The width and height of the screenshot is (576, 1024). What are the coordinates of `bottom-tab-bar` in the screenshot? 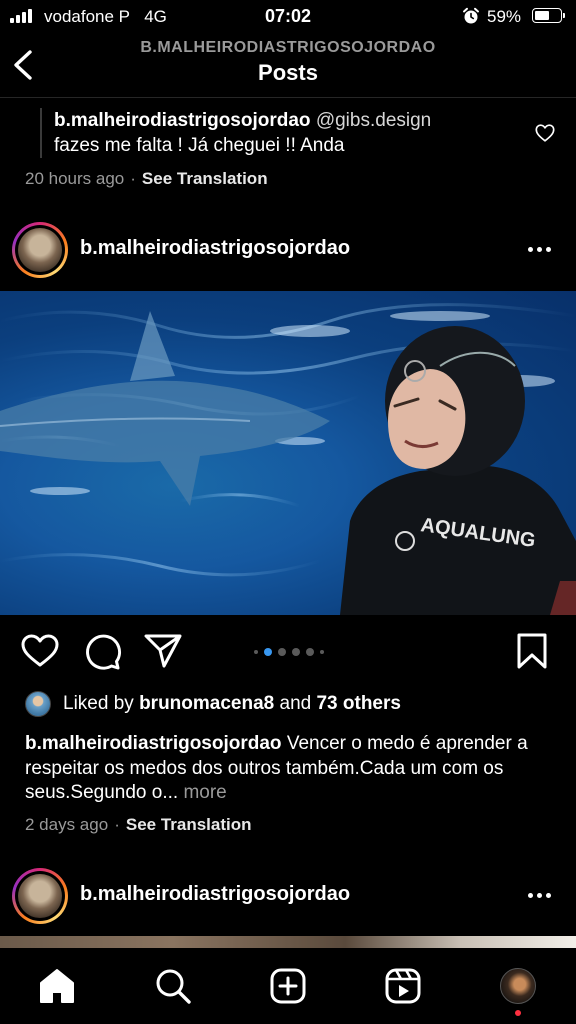 It's located at (288, 986).